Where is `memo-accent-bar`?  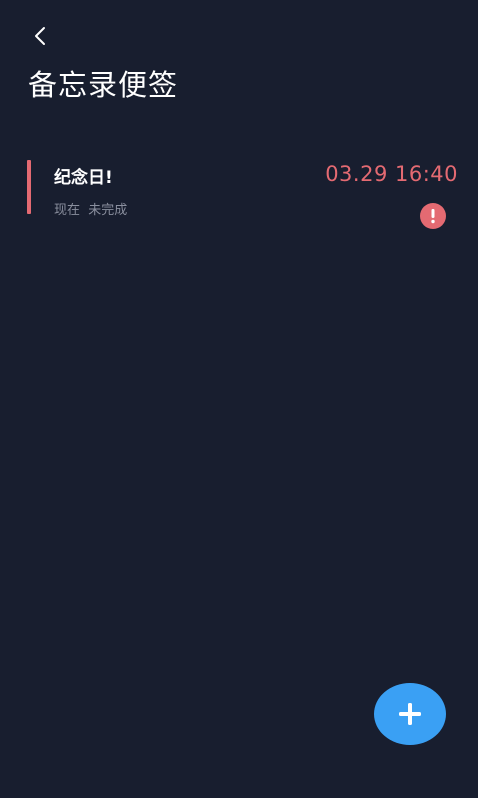
memo-accent-bar is located at coordinates (29, 187).